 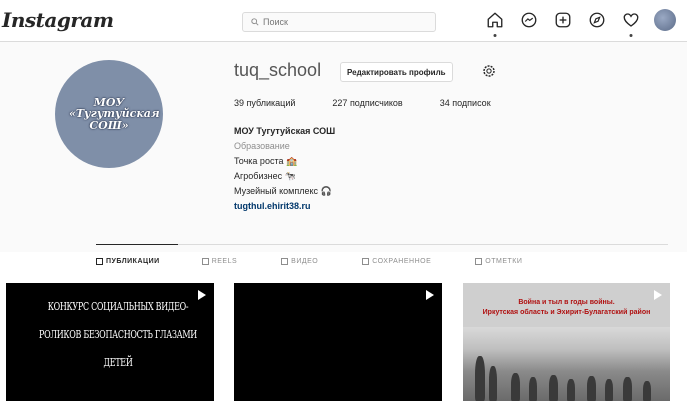 What do you see at coordinates (128, 261) in the screenshot?
I see `tab-posts: Публикации` at bounding box center [128, 261].